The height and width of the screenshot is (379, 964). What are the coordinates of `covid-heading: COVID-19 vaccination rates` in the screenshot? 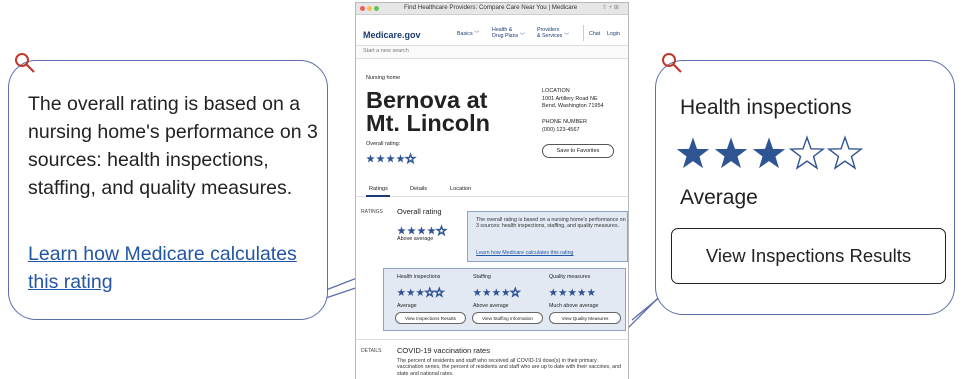 It's located at (443, 350).